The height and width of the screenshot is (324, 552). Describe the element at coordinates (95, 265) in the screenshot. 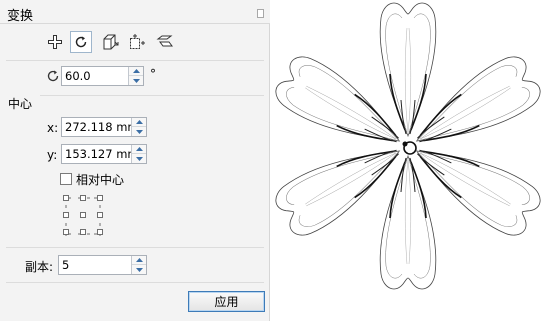

I see `copies-input` at that location.